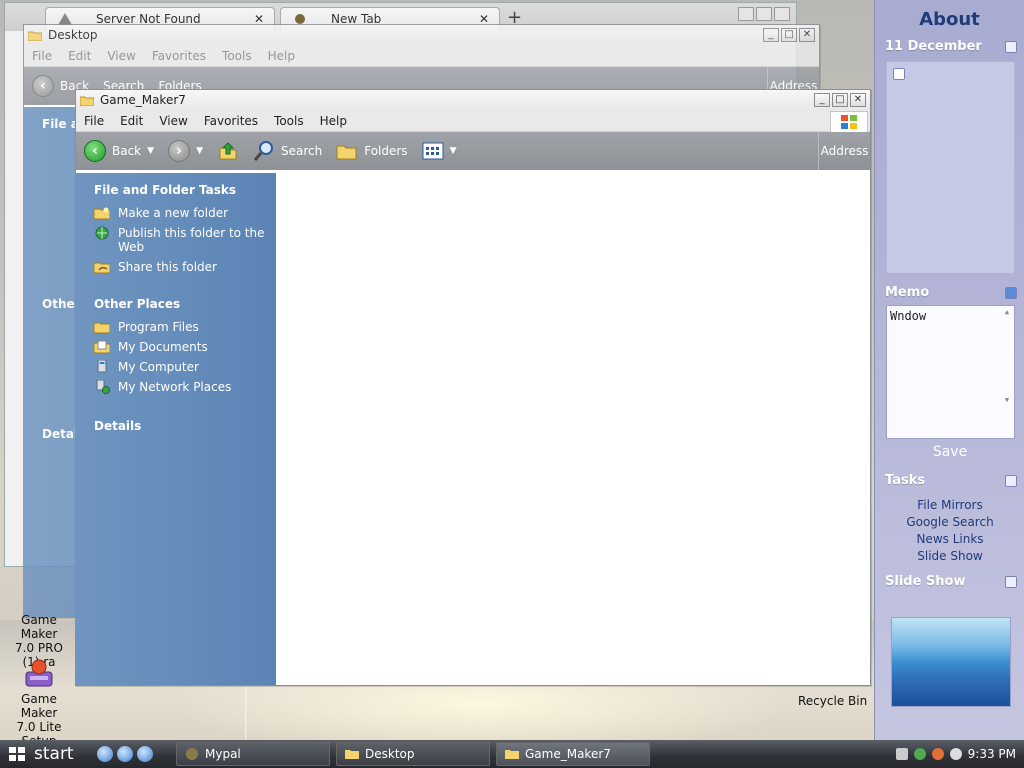  Describe the element at coordinates (176, 213) in the screenshot. I see `task-make-new-folder: Make a new folder` at that location.